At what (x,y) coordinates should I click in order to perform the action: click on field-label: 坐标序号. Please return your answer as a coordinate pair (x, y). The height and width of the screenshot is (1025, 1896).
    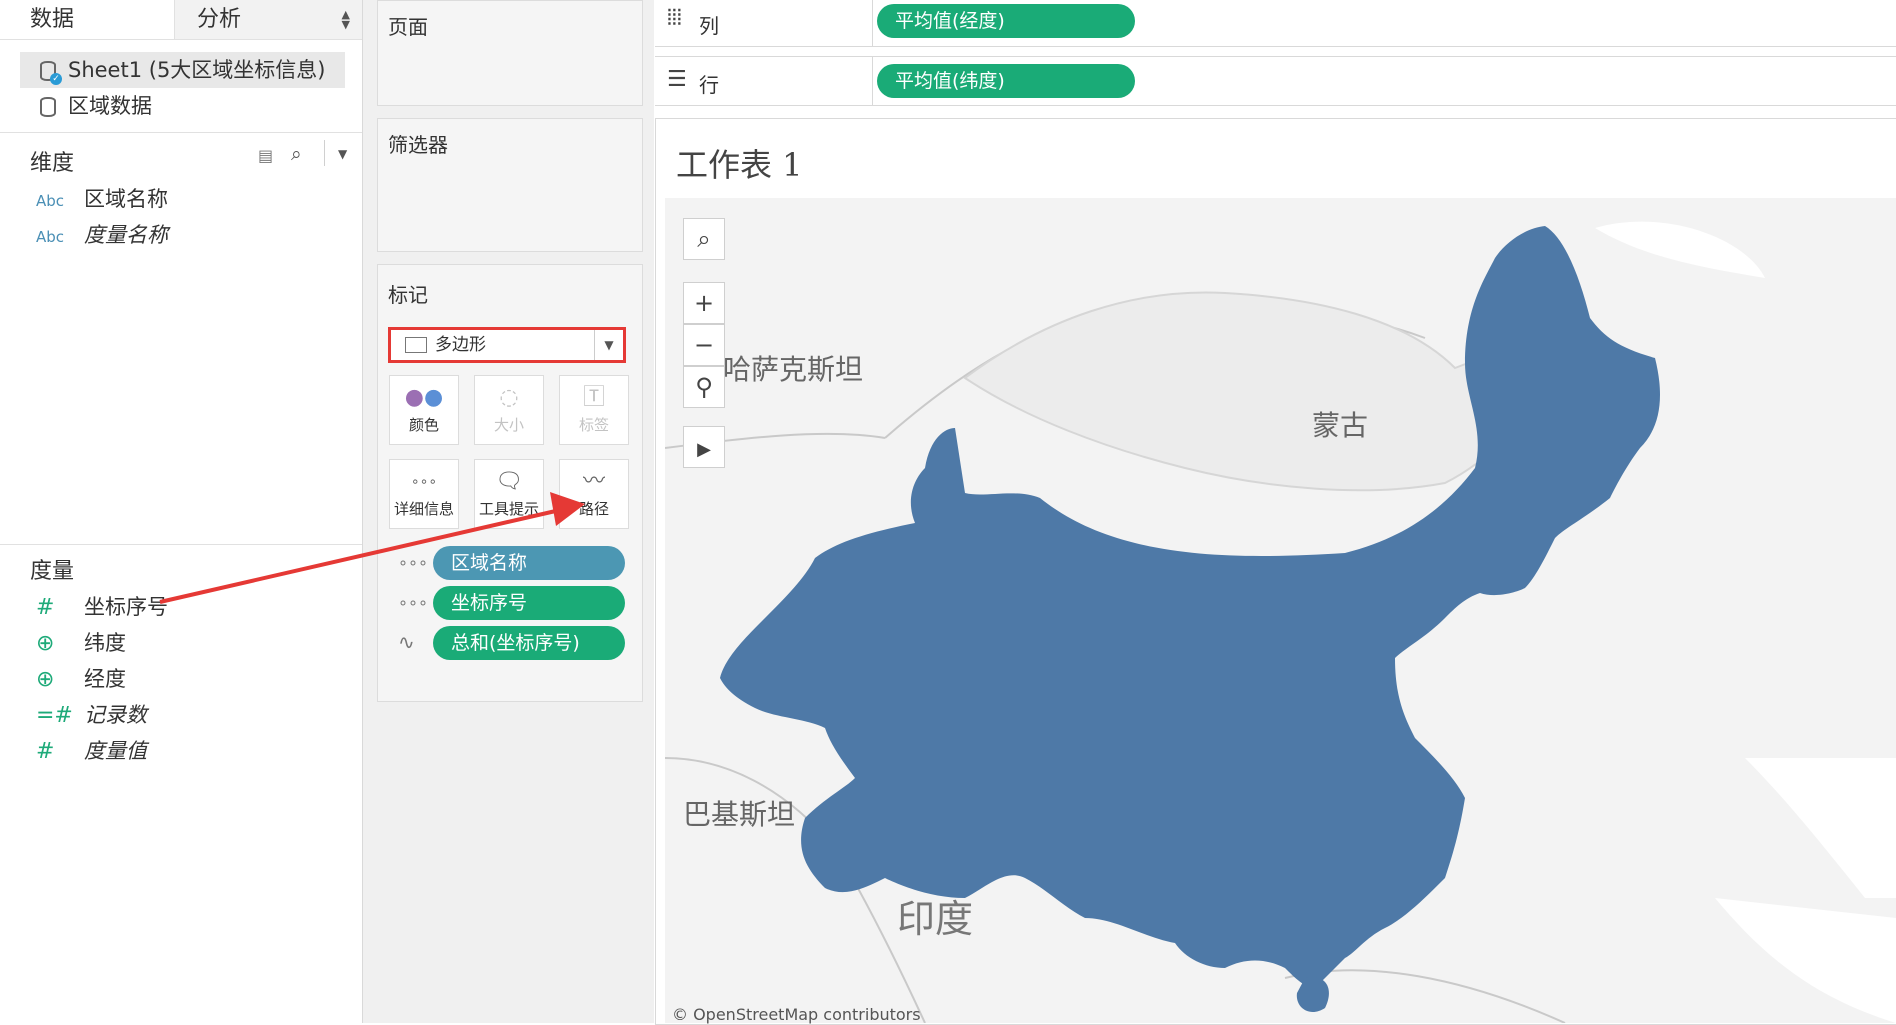
    Looking at the image, I should click on (126, 607).